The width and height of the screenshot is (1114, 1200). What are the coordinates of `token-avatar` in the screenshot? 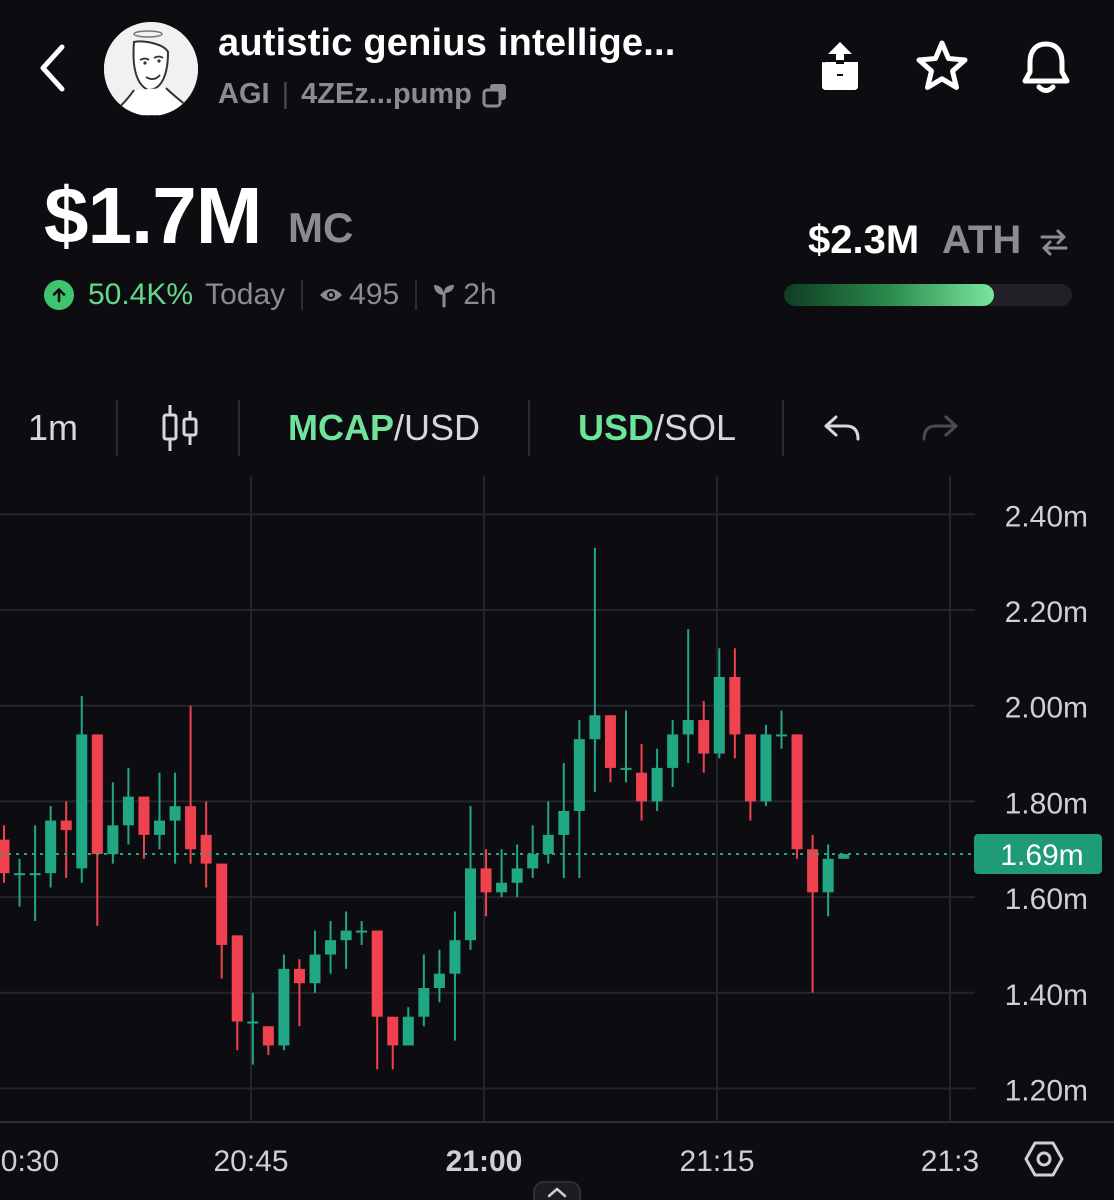 It's located at (151, 69).